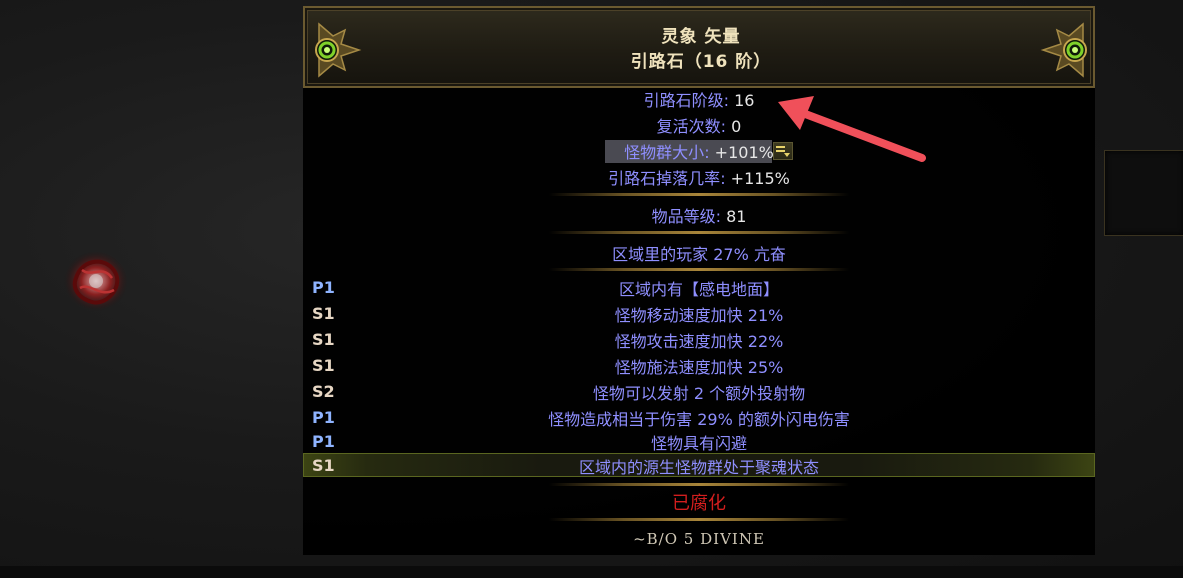 The width and height of the screenshot is (1183, 578). I want to click on red-arrow-annotation, so click(852, 129).